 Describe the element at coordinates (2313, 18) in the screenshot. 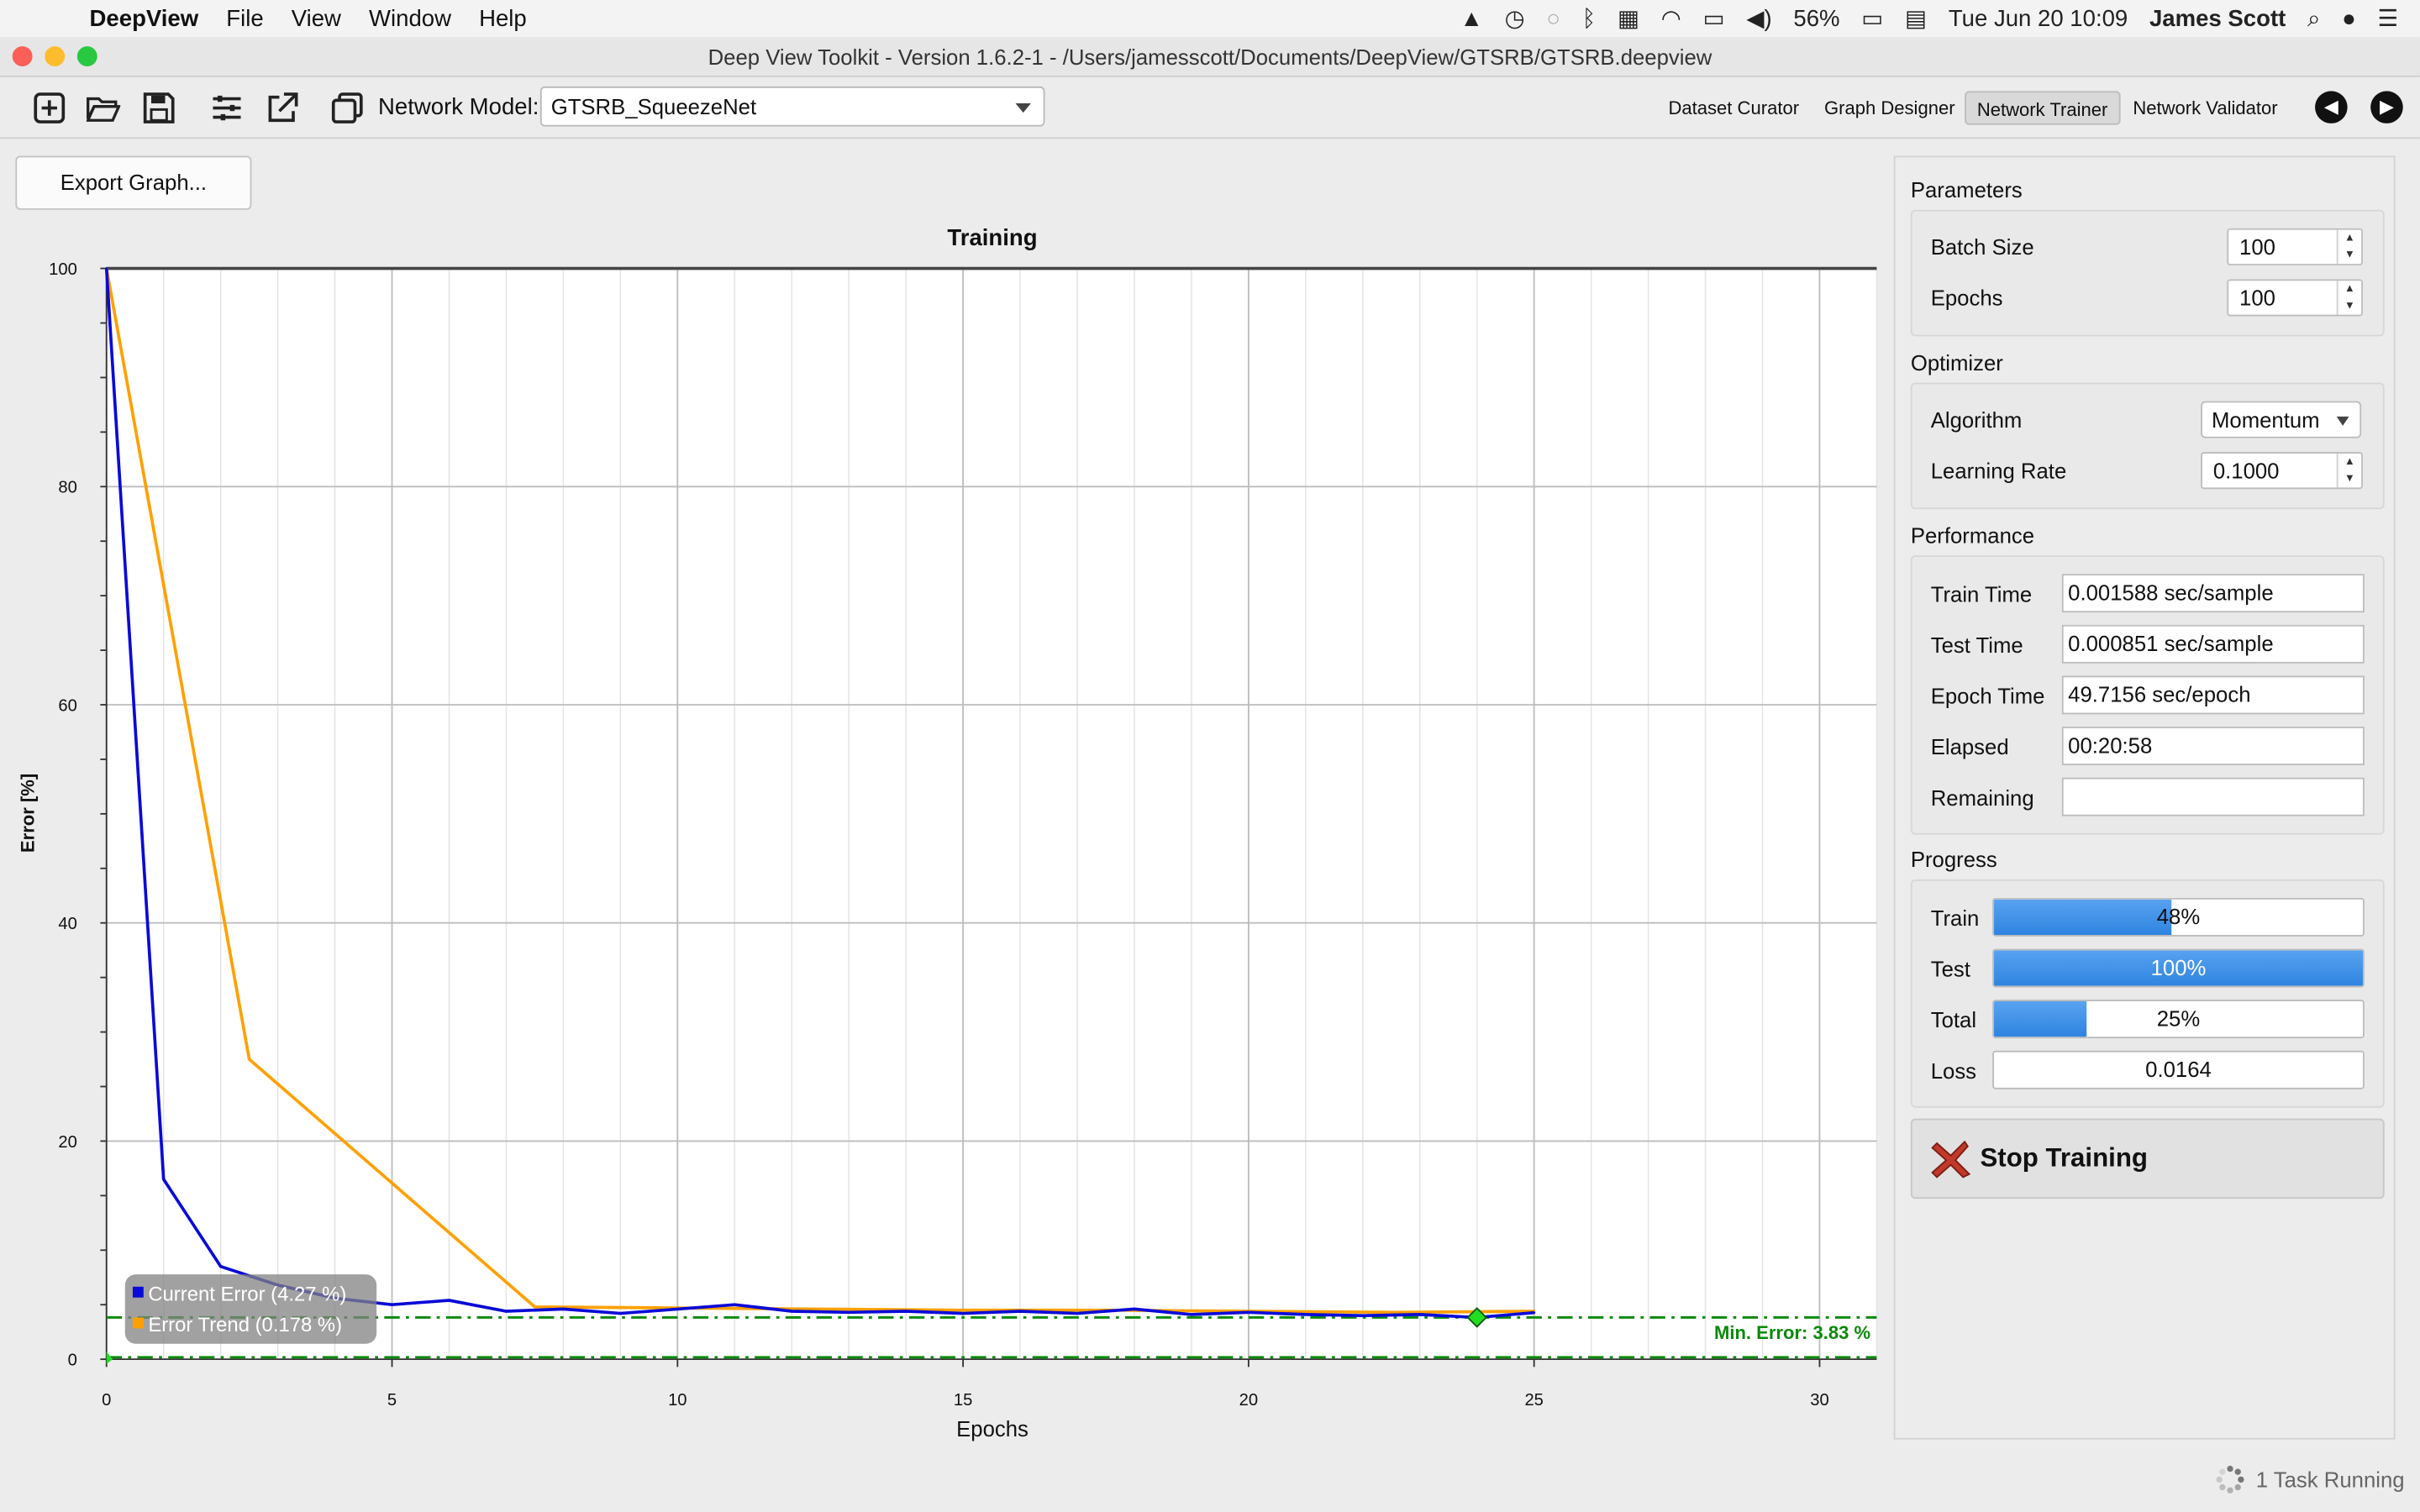

I see `spotlight-search-icon: ⌕` at that location.